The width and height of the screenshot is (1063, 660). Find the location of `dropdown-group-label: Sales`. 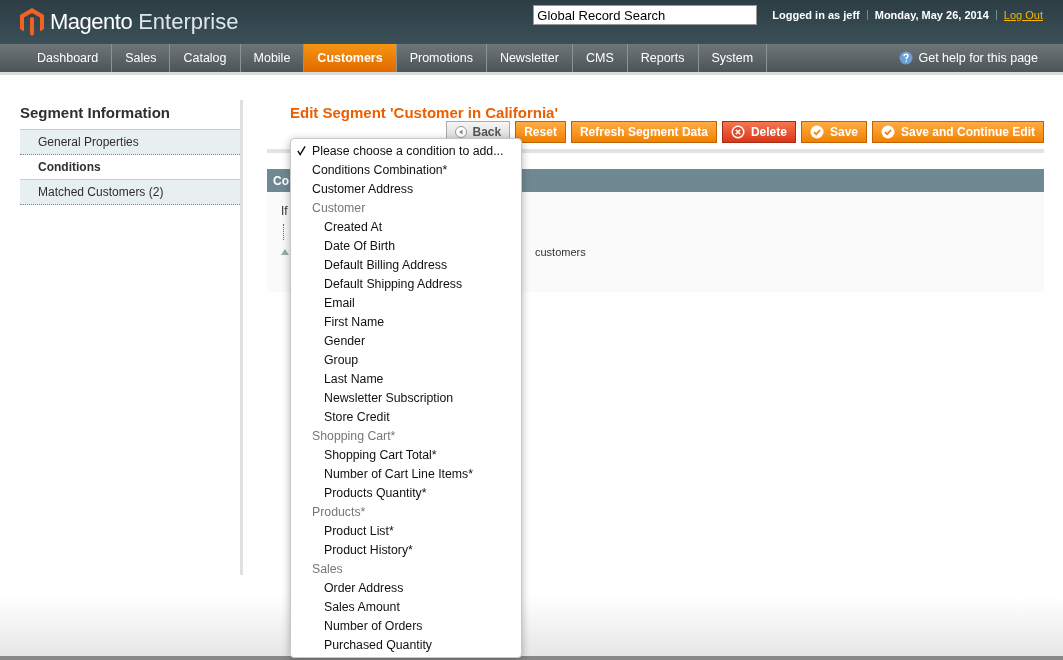

dropdown-group-label: Sales is located at coordinates (327, 569).